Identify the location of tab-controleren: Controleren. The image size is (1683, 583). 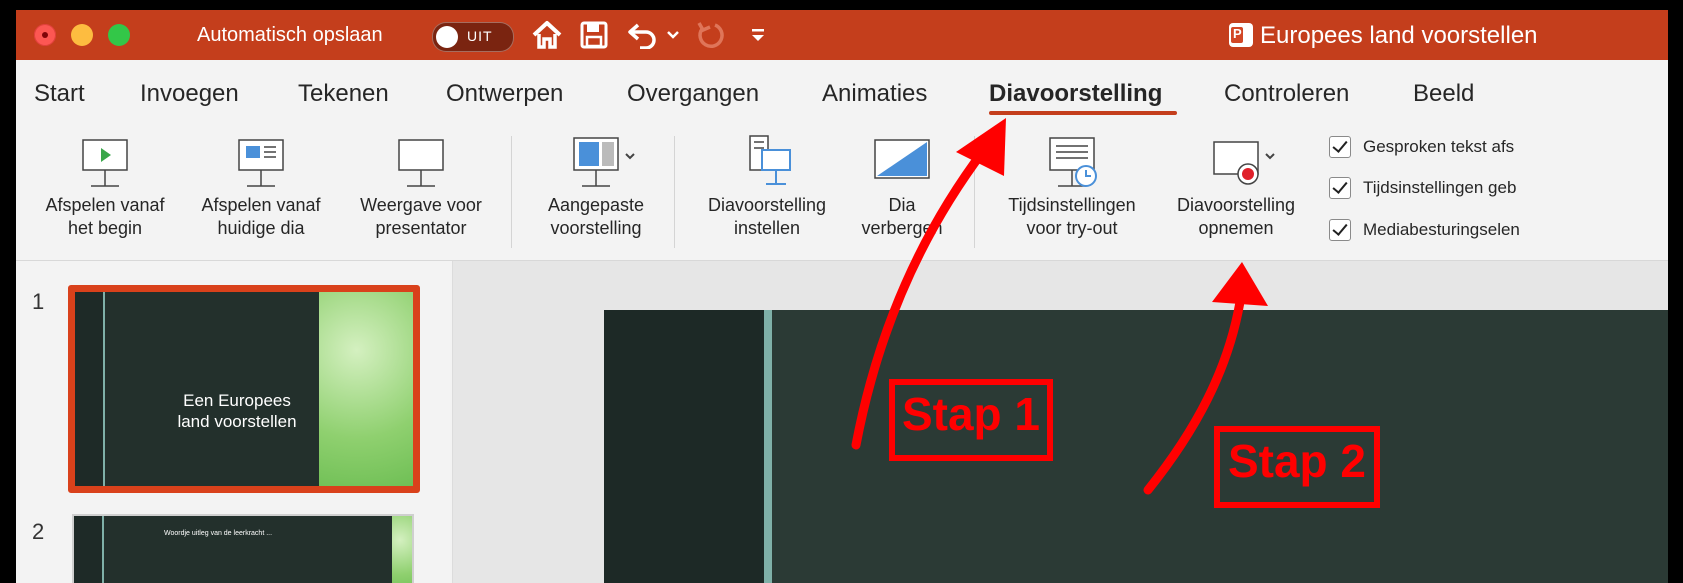
(1286, 94).